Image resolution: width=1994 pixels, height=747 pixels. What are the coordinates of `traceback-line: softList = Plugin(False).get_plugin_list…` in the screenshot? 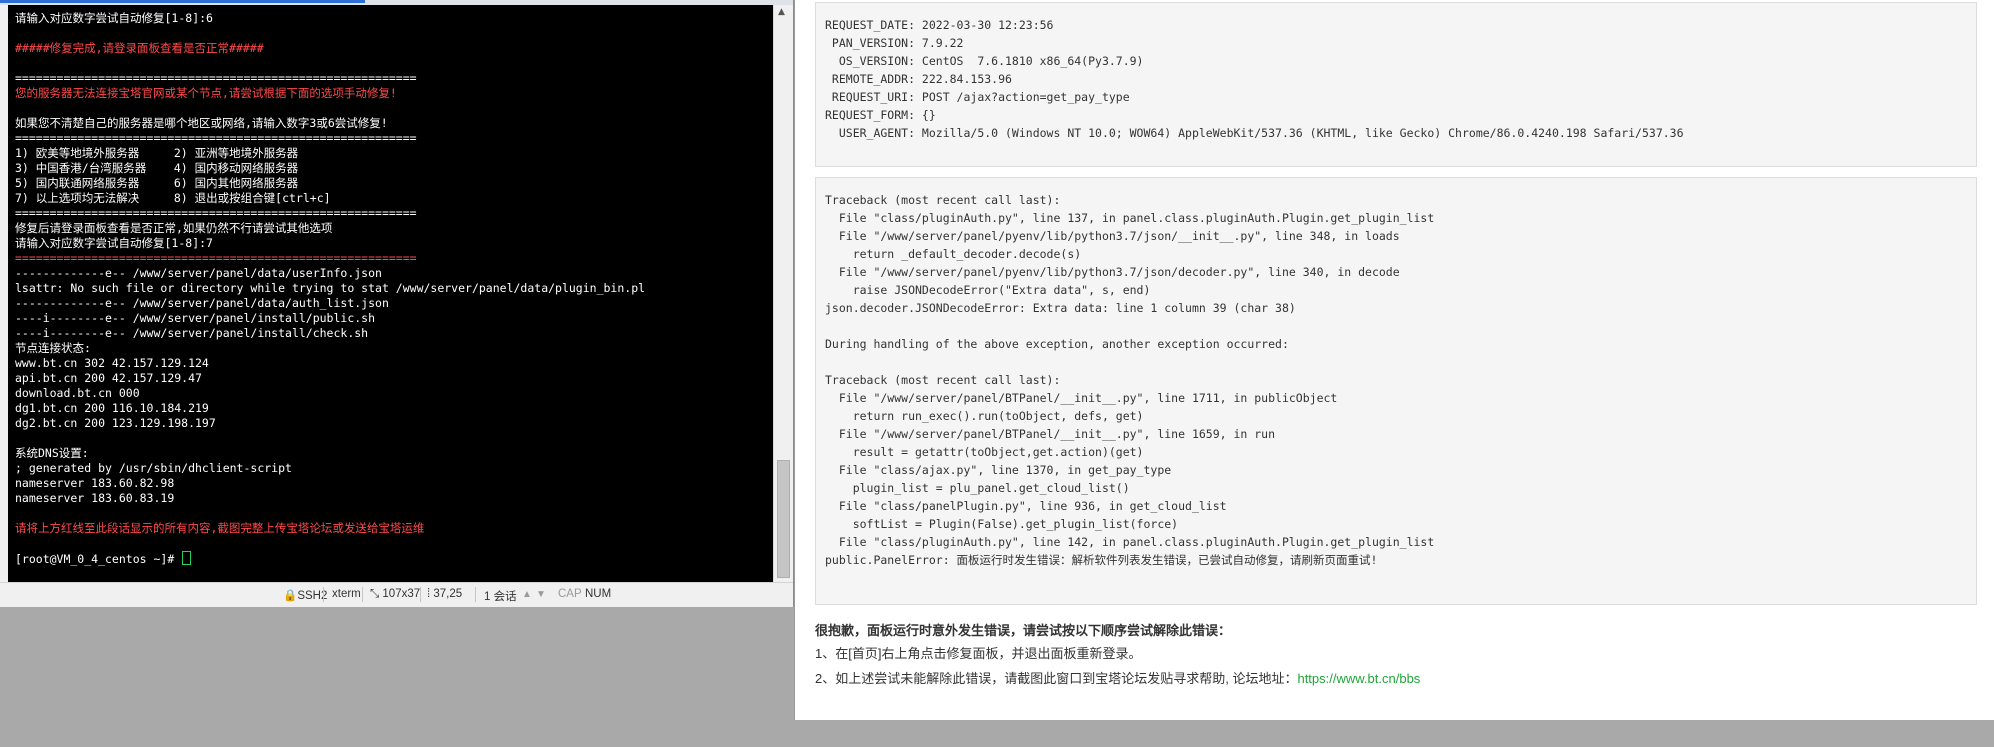 It's located at (1002, 524).